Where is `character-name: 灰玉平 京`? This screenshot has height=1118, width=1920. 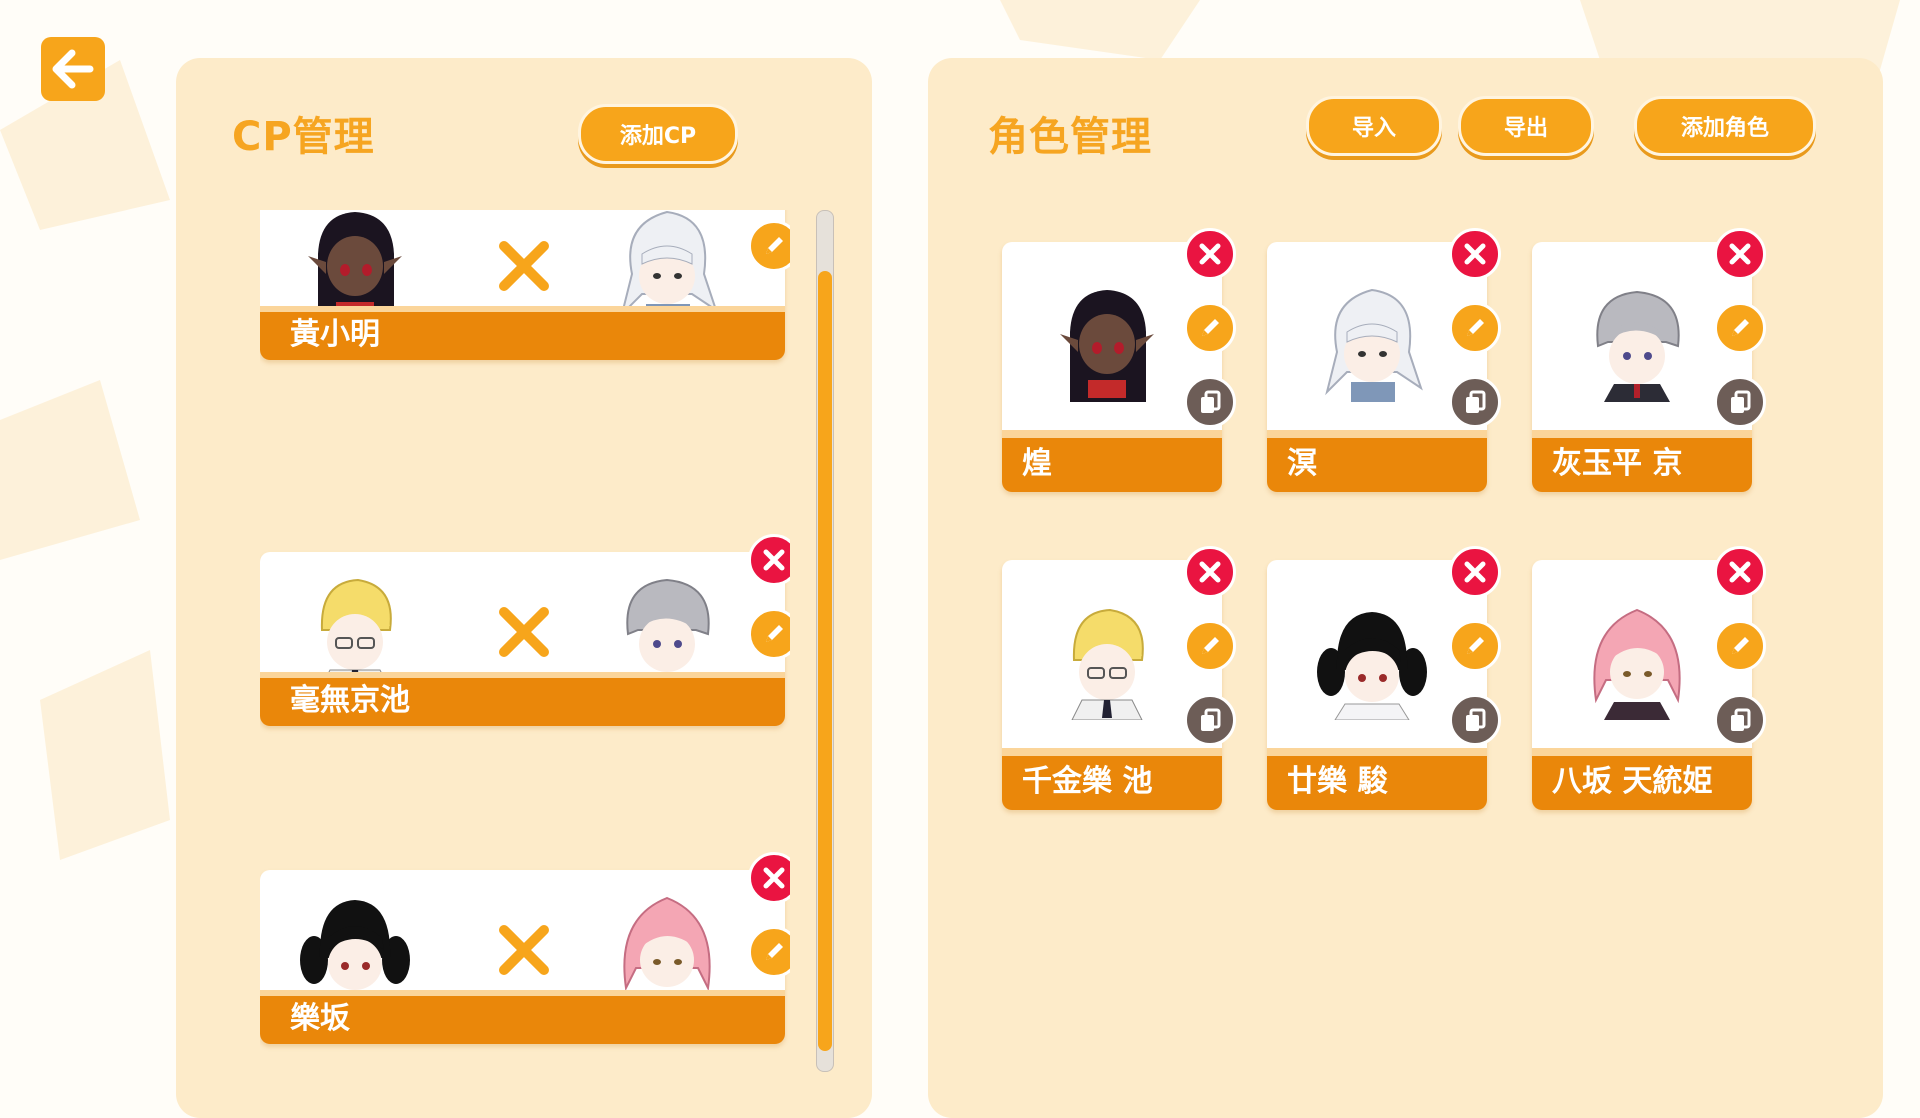 character-name: 灰玉平 京 is located at coordinates (1642, 461).